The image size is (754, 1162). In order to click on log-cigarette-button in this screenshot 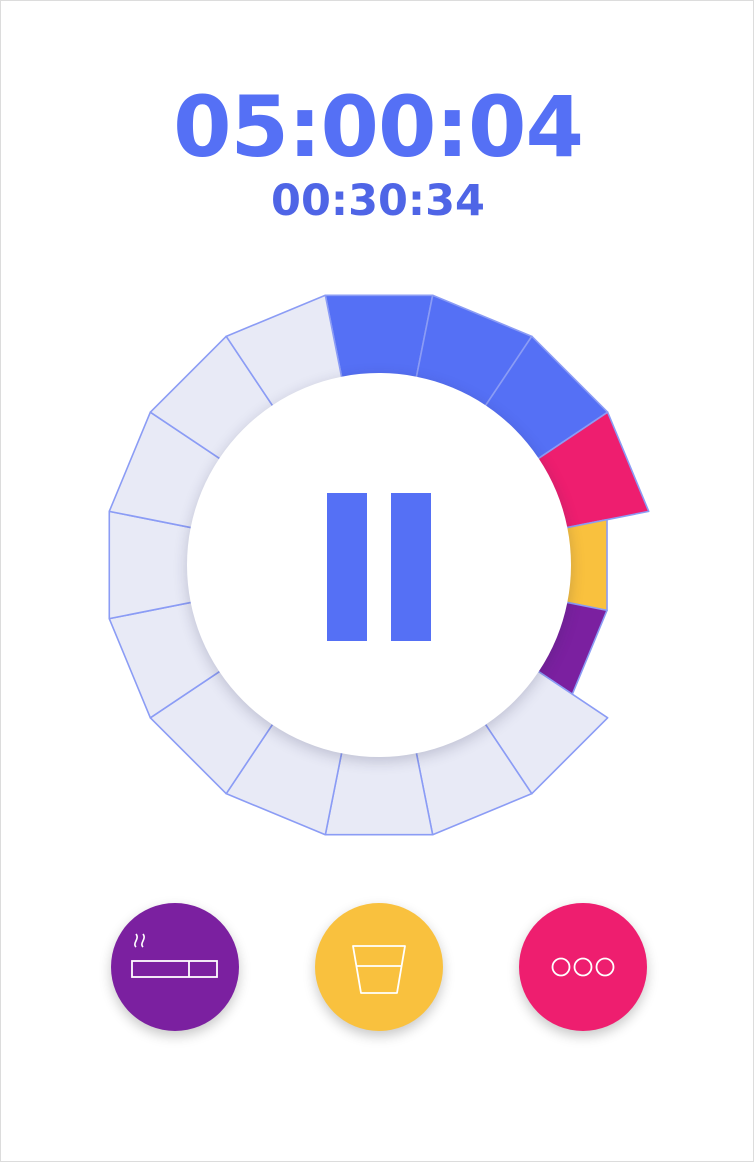, I will do `click(175, 967)`.